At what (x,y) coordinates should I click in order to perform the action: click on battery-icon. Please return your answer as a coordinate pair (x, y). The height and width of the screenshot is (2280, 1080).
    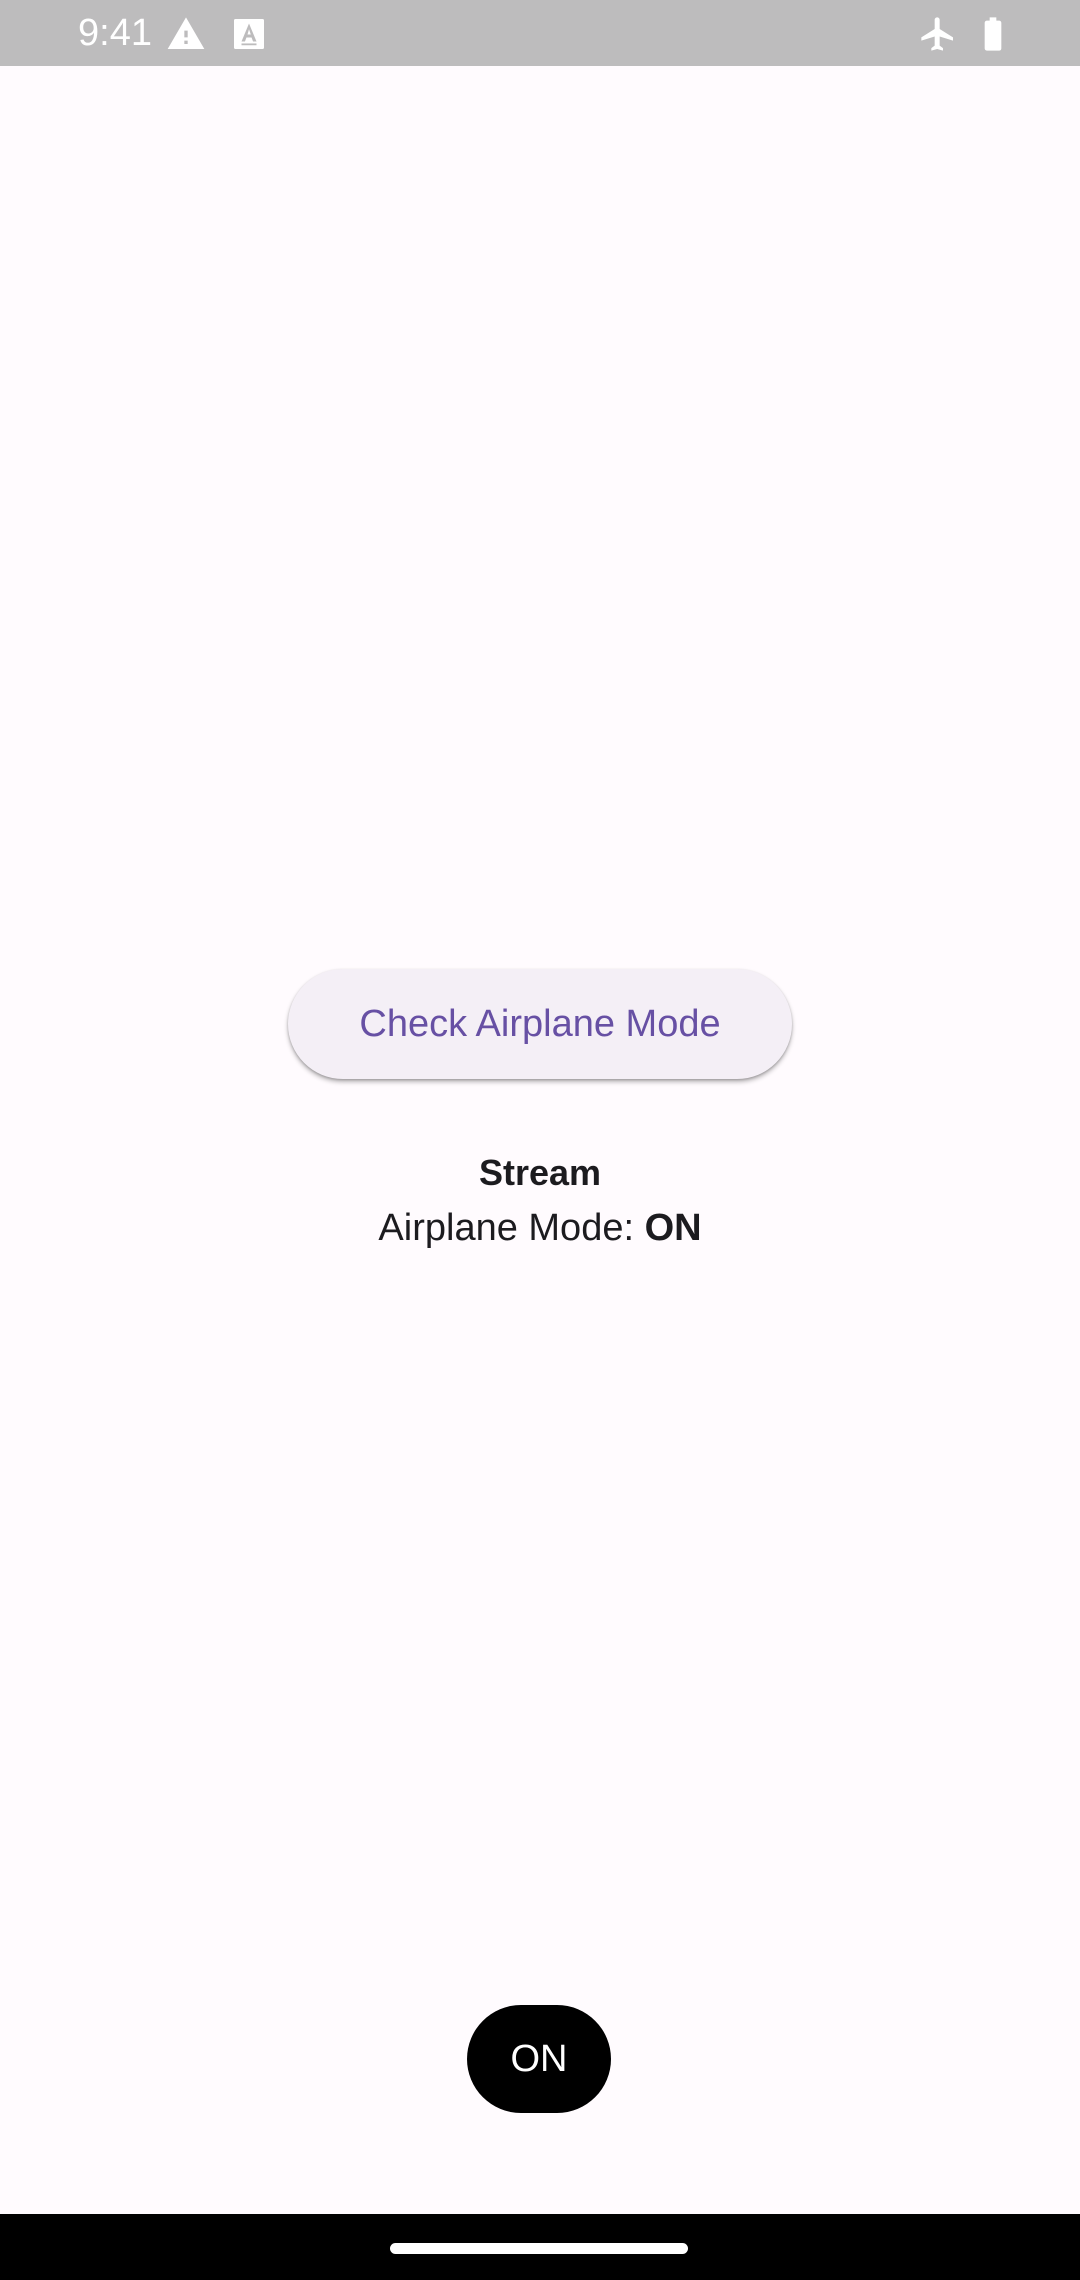
    Looking at the image, I should click on (993, 34).